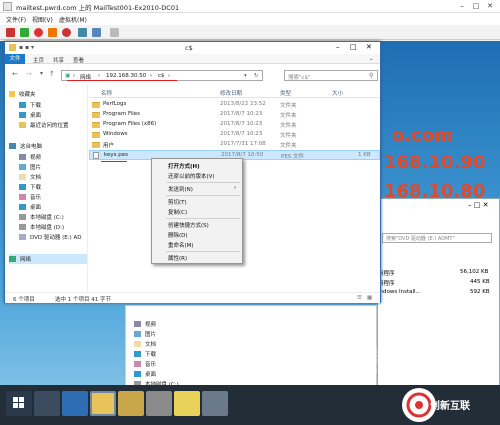  I want to click on network-tool-icon, so click(215, 403).